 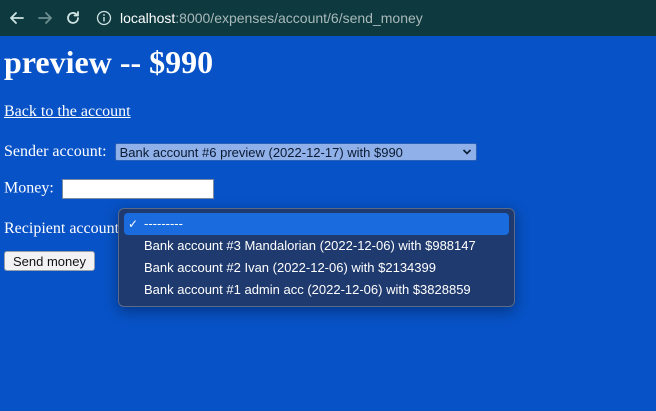 I want to click on send-money-button: Send money, so click(x=49, y=261).